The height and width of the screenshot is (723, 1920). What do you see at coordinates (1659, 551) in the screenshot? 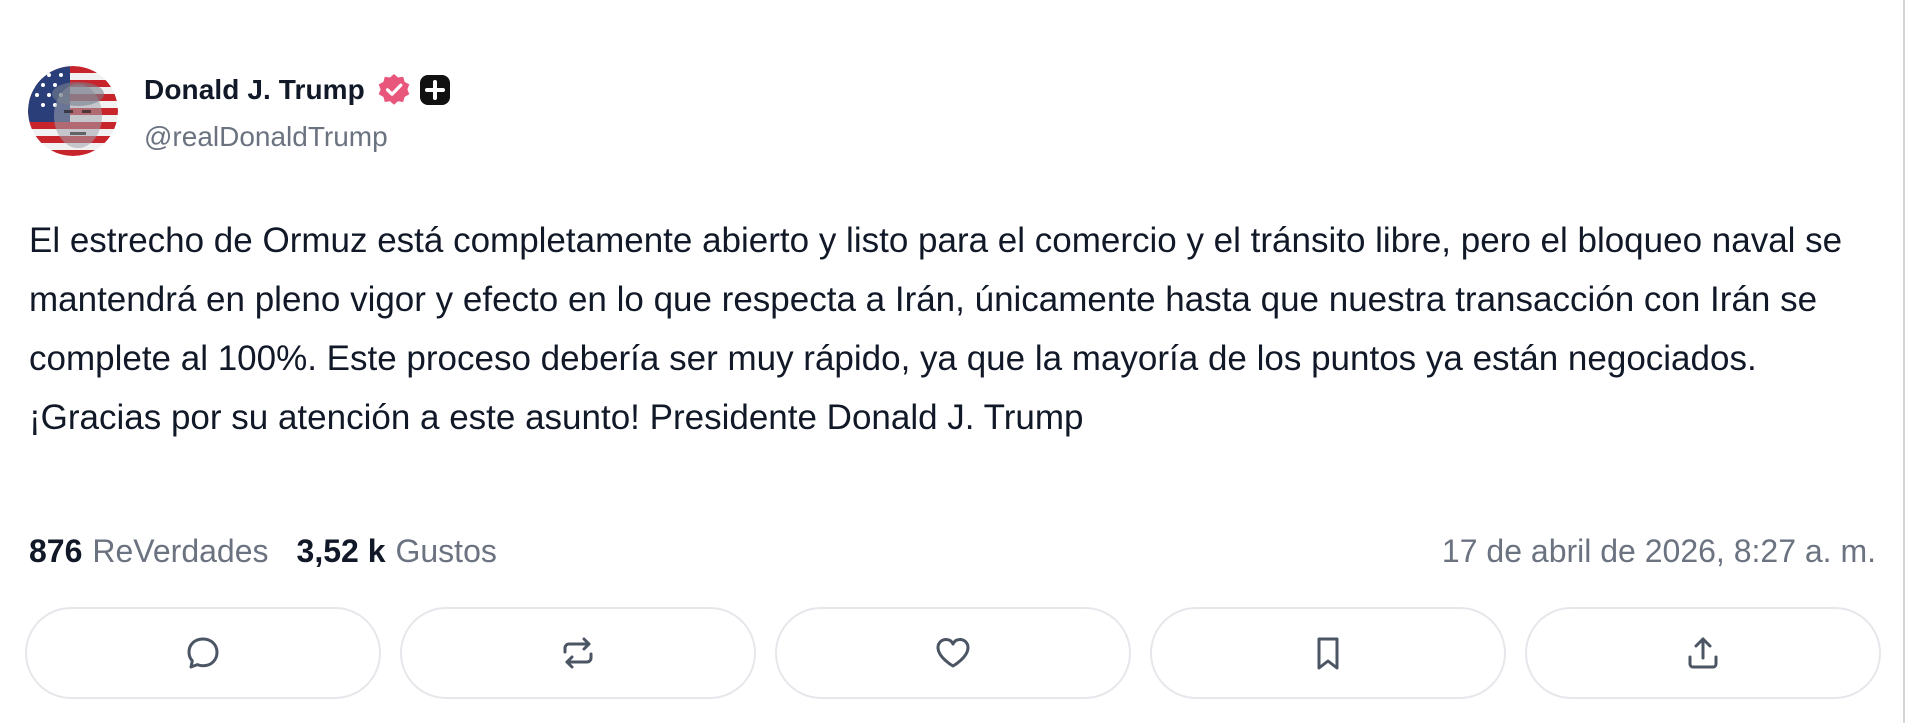
I see `post-timestamp: 17 de abril de 2026, 8:27 a. m.` at bounding box center [1659, 551].